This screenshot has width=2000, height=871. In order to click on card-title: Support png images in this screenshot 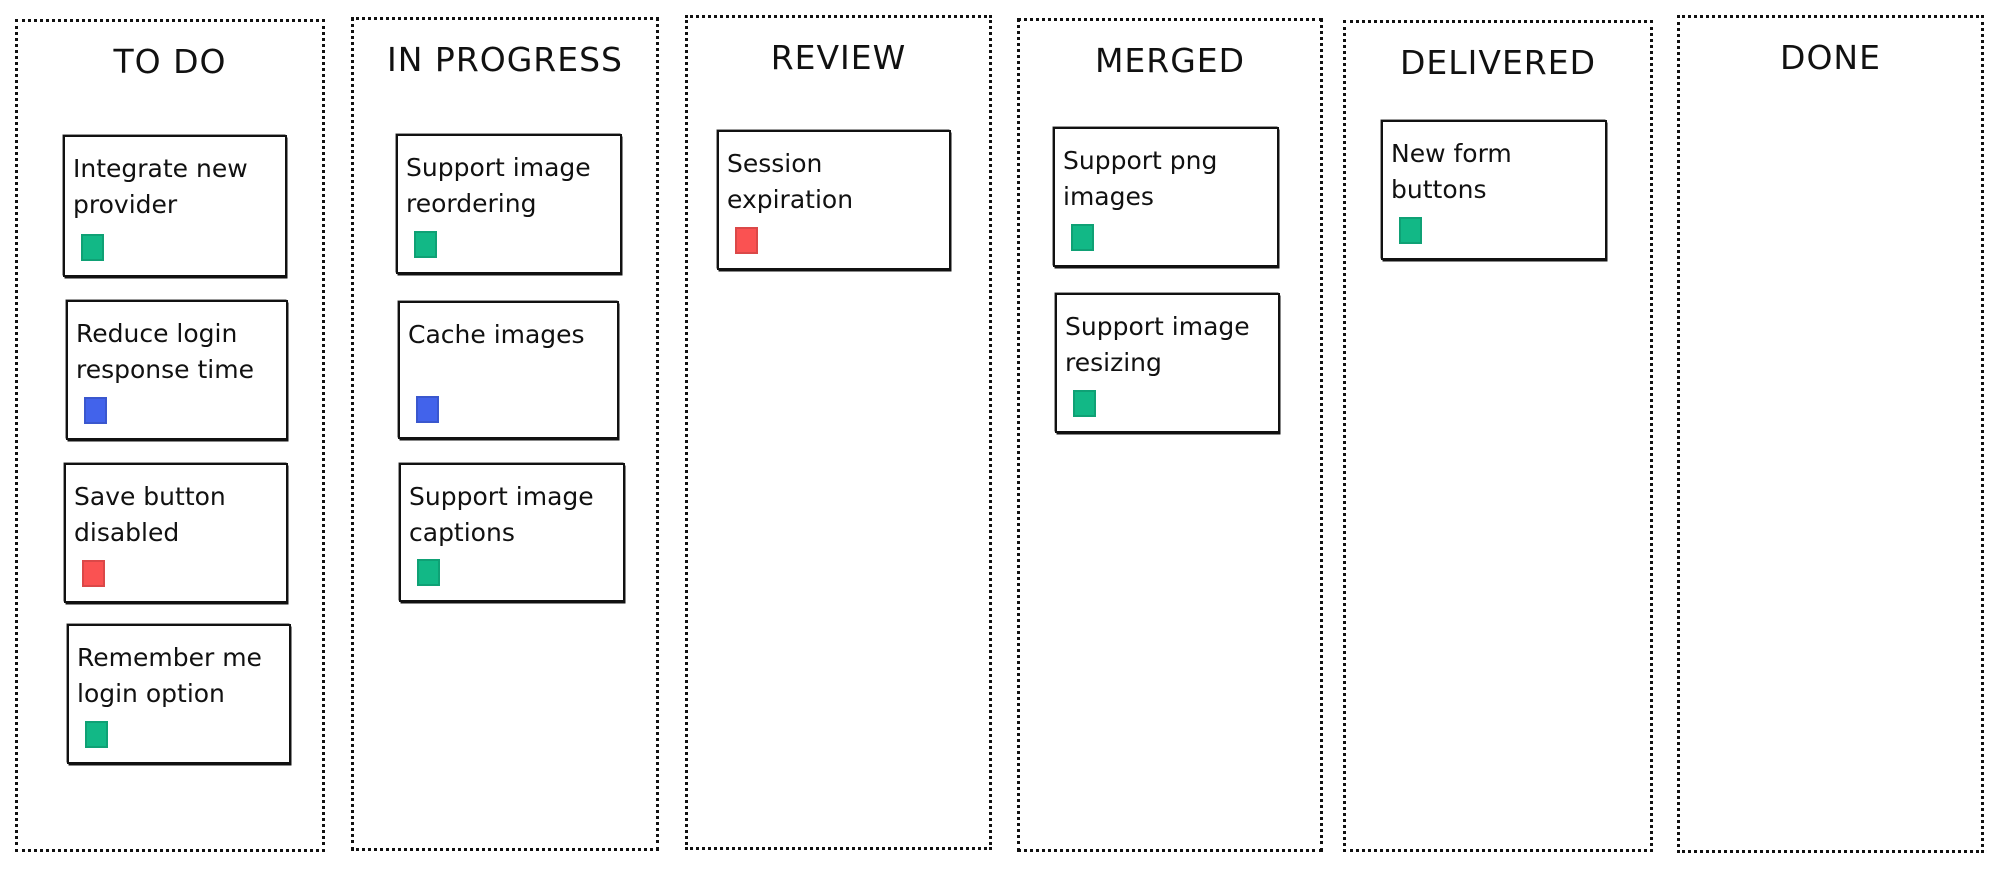, I will do `click(1140, 178)`.